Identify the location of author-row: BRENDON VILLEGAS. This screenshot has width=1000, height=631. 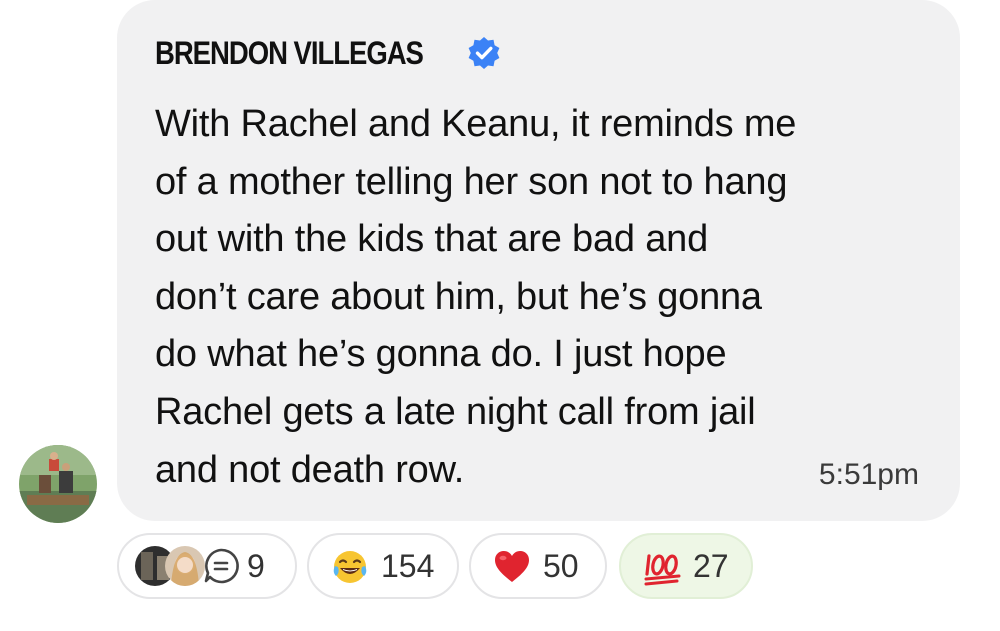
(327, 53).